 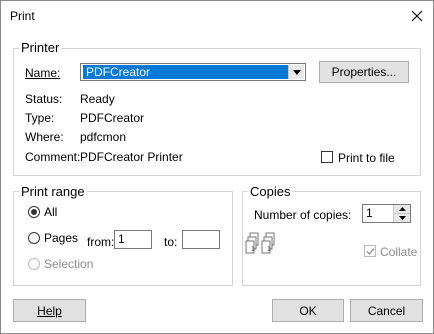 What do you see at coordinates (61, 238) in the screenshot?
I see `pages-radio-label: Pages` at bounding box center [61, 238].